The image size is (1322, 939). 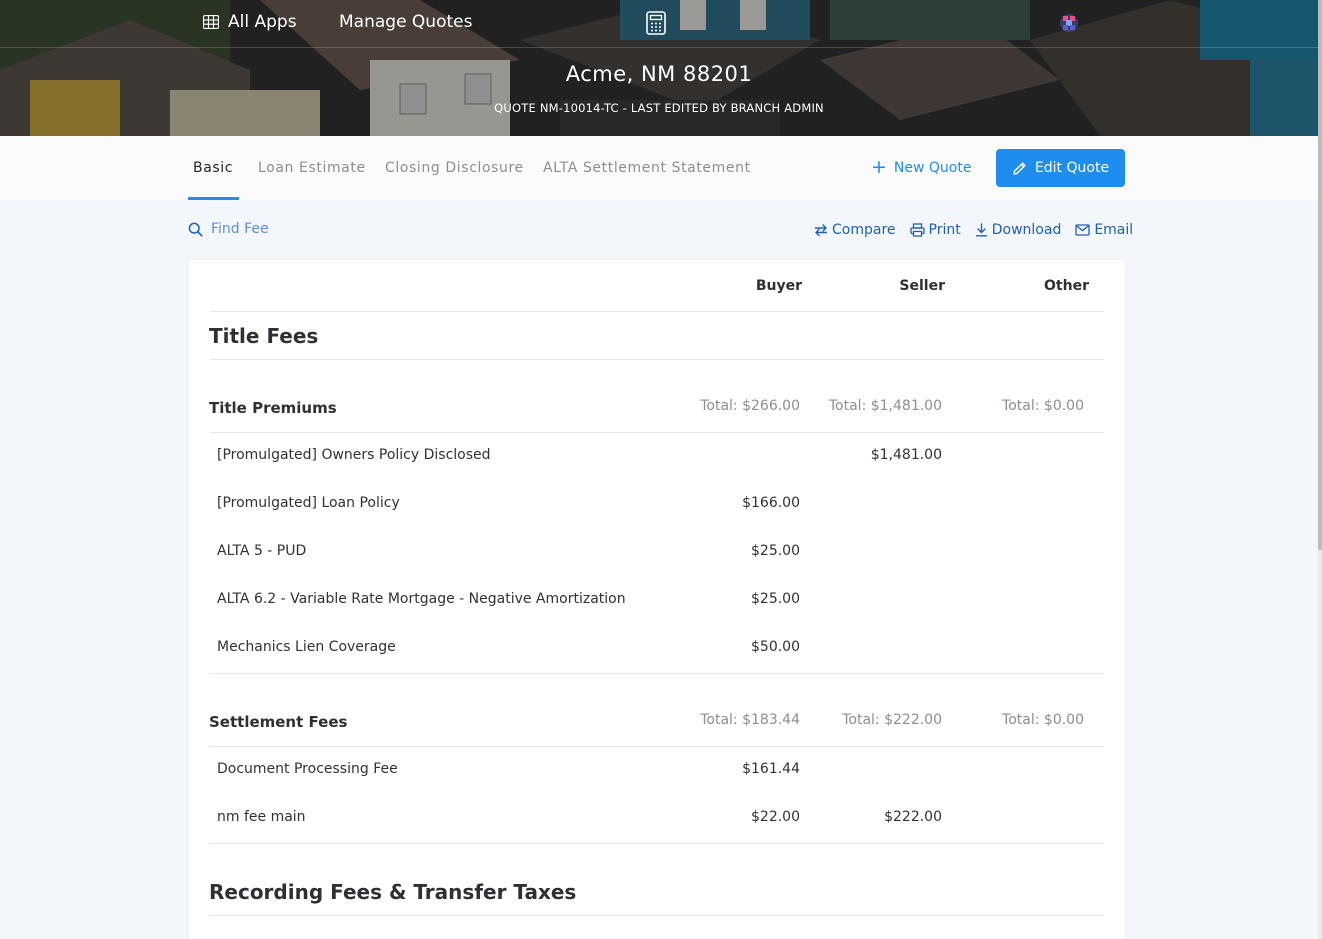 I want to click on download-button: Download, so click(x=1018, y=230).